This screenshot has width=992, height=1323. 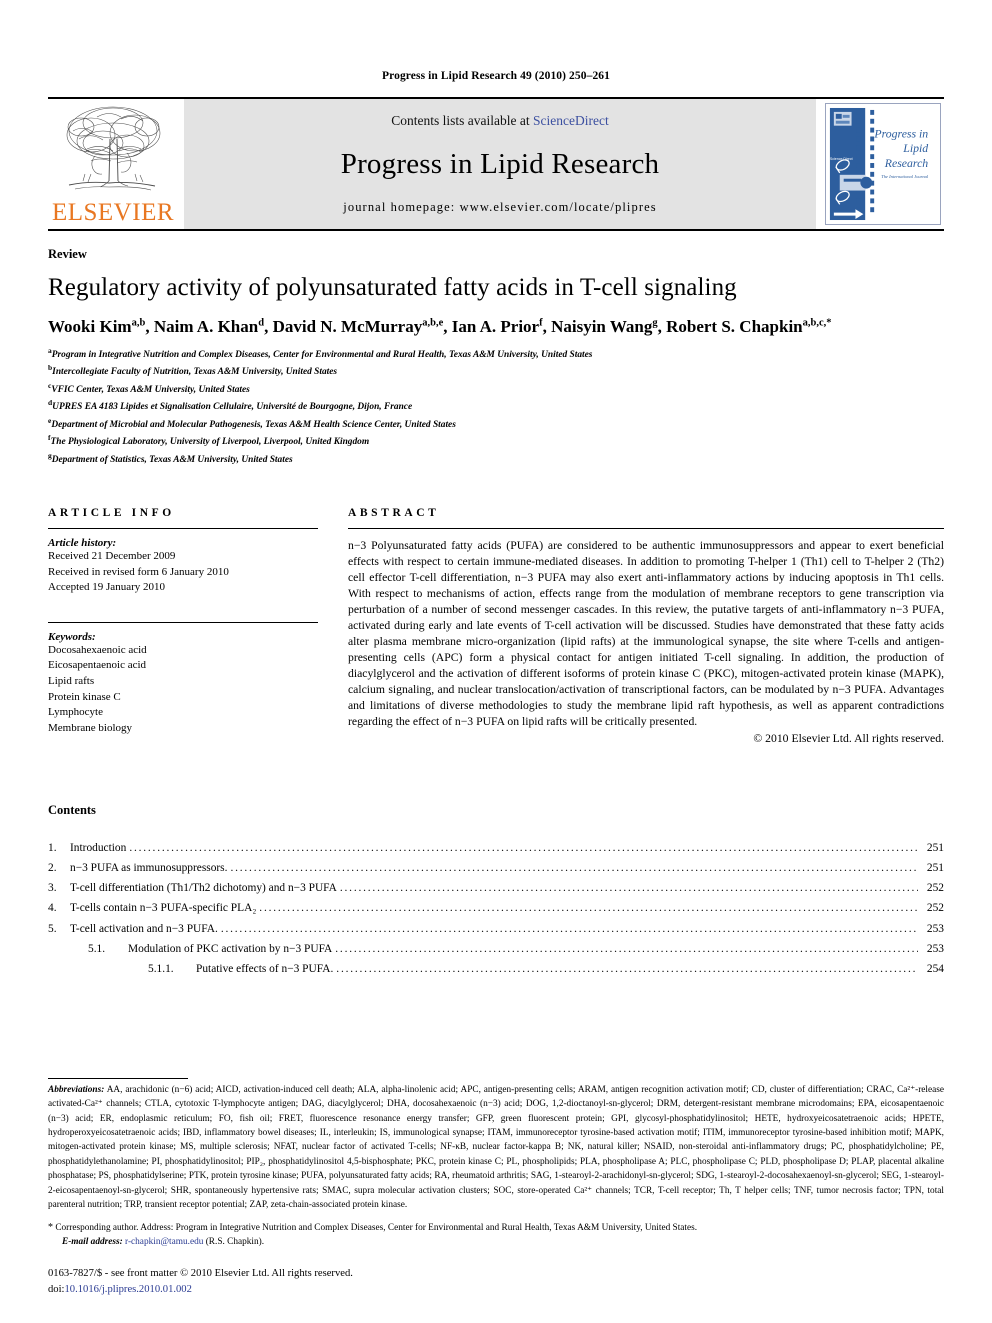 What do you see at coordinates (261, 323) in the screenshot?
I see `author-affiliation-mark: d` at bounding box center [261, 323].